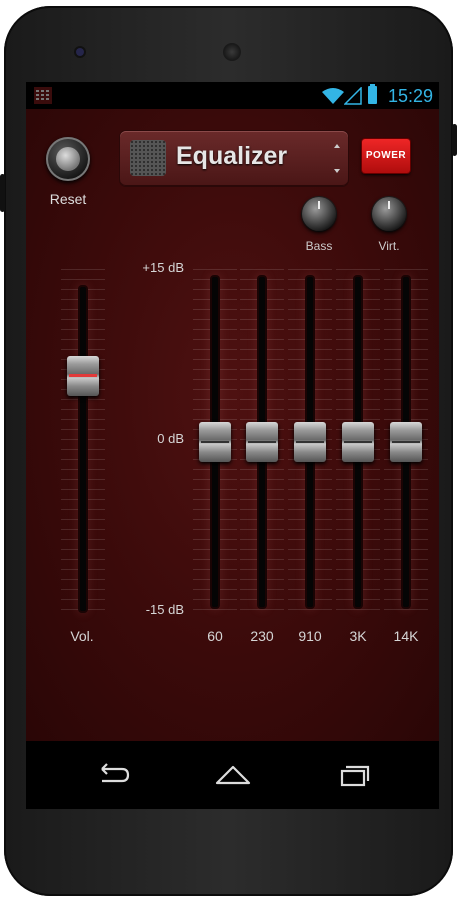  I want to click on virtualizer-knob, so click(389, 214).